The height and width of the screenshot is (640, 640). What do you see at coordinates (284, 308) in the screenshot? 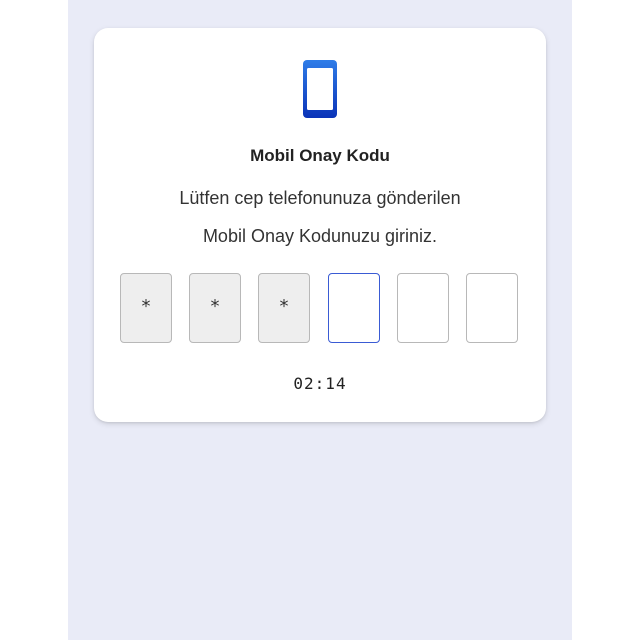
I see `otp-digit-3: *` at bounding box center [284, 308].